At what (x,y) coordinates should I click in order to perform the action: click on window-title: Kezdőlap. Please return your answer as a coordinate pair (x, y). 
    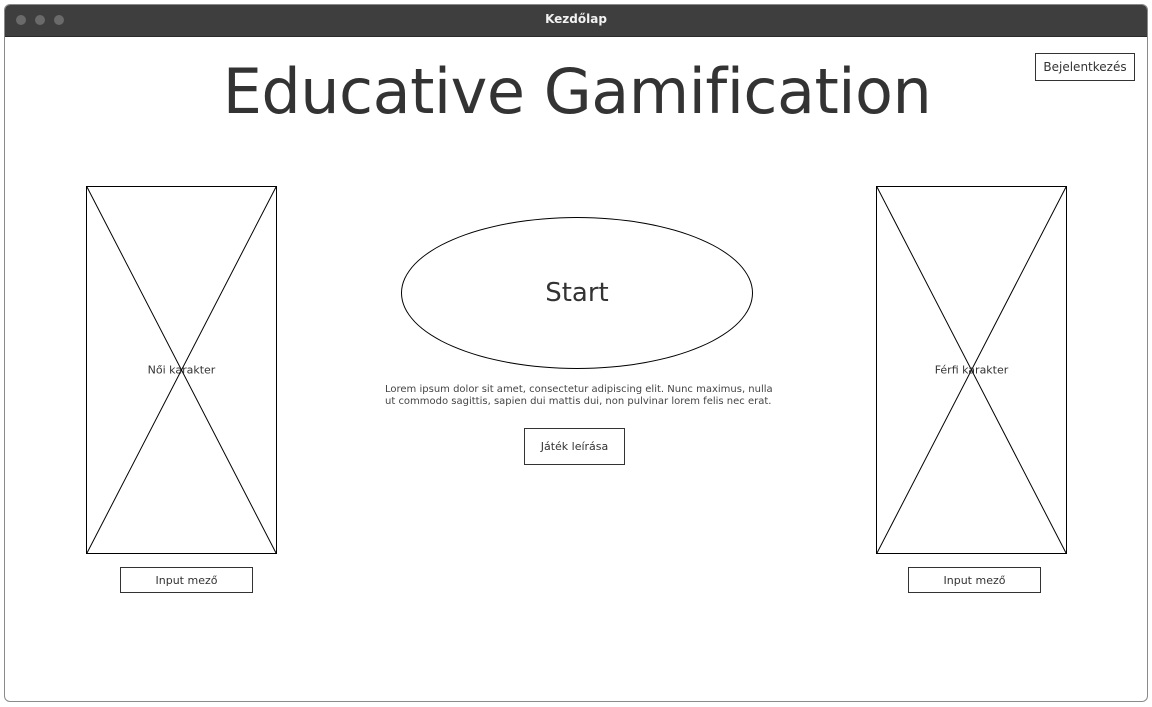
    Looking at the image, I should click on (576, 19).